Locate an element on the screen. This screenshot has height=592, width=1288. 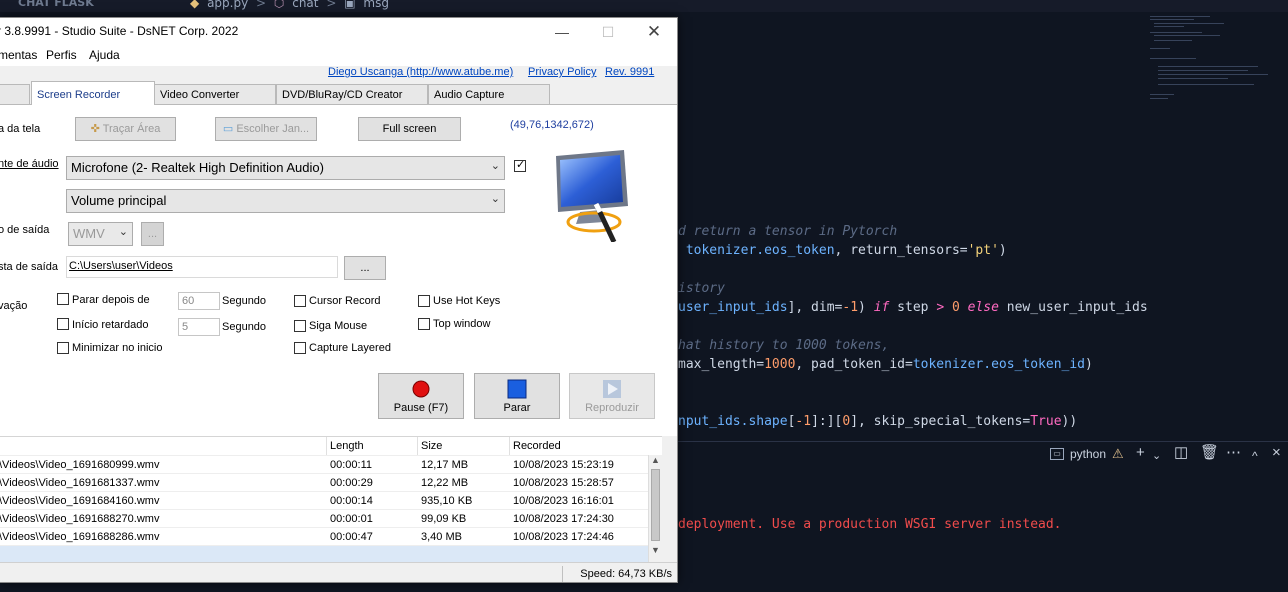
maximize-button: ☐ is located at coordinates (608, 32).